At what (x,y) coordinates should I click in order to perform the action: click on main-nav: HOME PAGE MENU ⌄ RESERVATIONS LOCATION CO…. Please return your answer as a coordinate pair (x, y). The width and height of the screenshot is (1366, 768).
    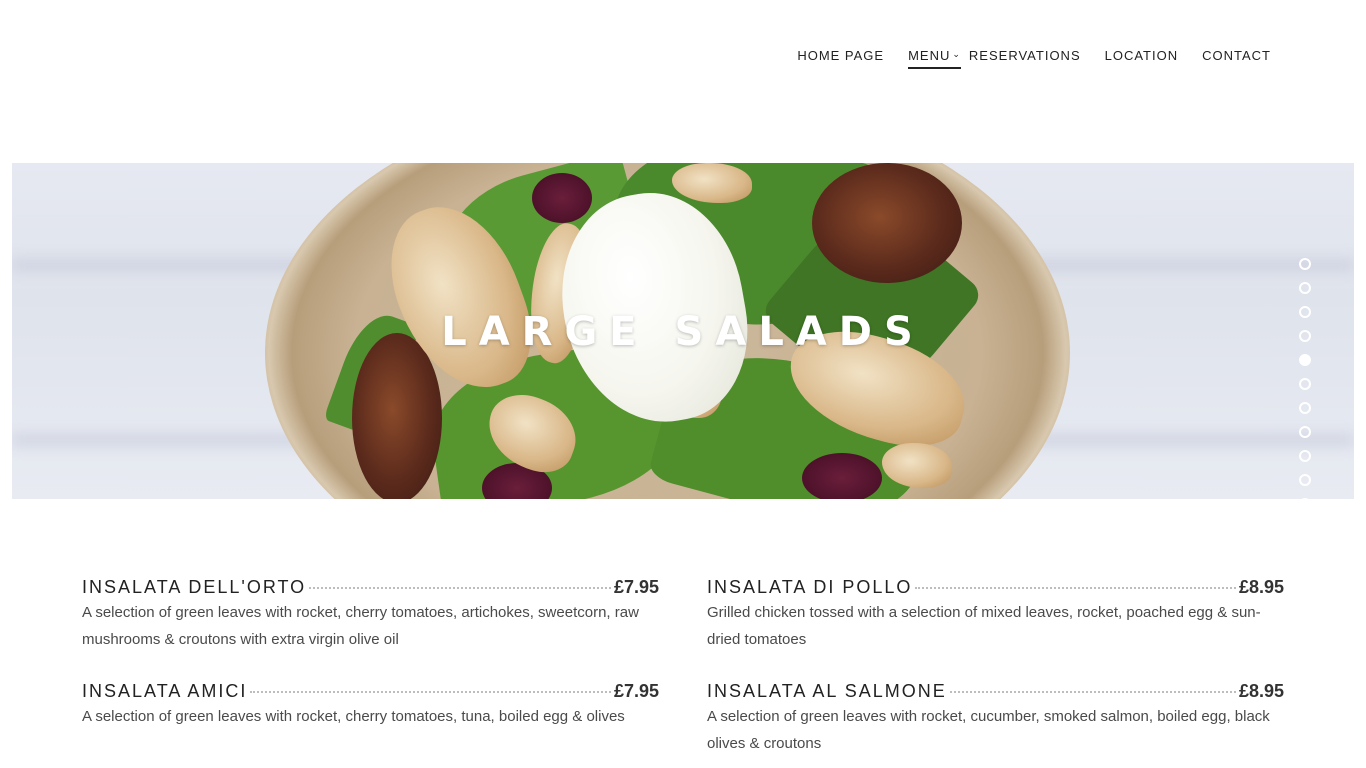
    Looking at the image, I should click on (1034, 58).